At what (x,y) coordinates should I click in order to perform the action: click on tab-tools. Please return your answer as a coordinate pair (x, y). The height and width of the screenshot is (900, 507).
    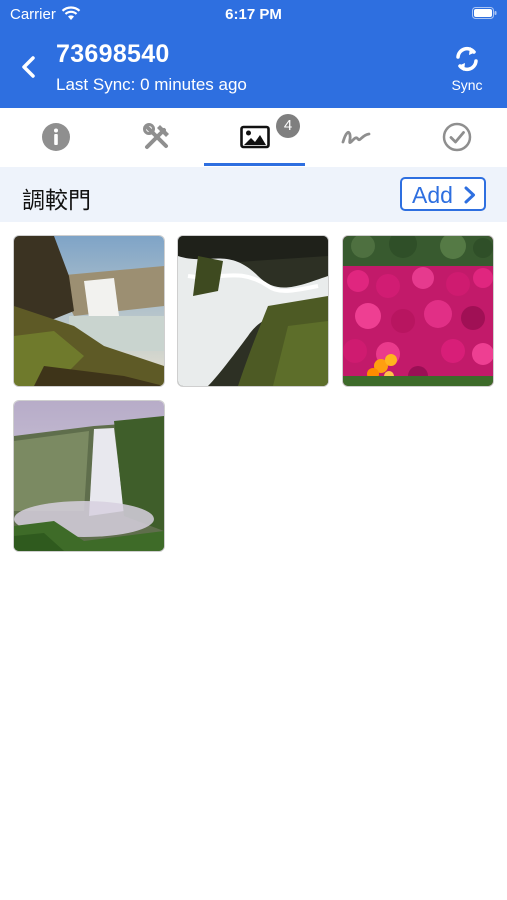
    Looking at the image, I should click on (156, 137).